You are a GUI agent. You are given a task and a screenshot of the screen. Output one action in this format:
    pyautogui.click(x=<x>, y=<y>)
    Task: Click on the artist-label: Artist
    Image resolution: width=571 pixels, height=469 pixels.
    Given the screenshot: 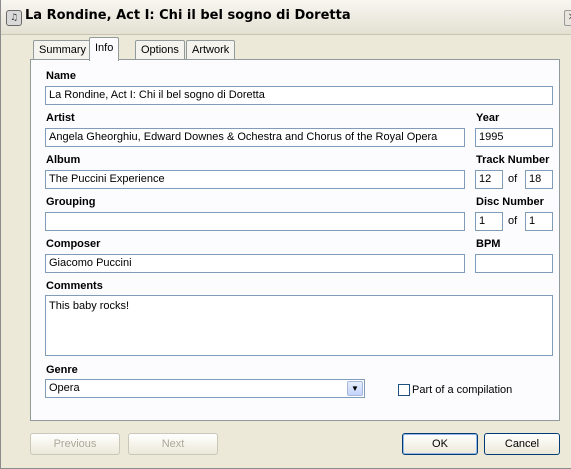 What is the action you would take?
    pyautogui.click(x=60, y=118)
    